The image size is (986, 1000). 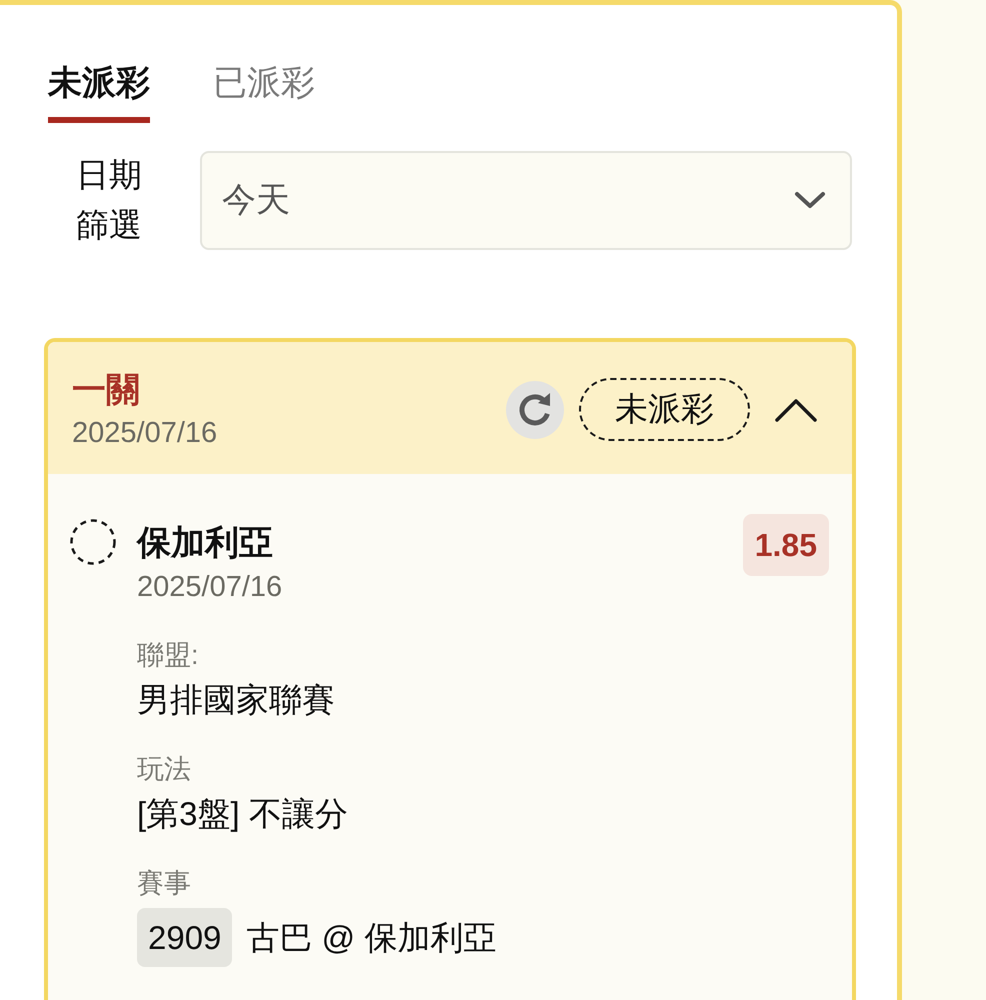 I want to click on selection-date: 2025/07/16, so click(x=209, y=587).